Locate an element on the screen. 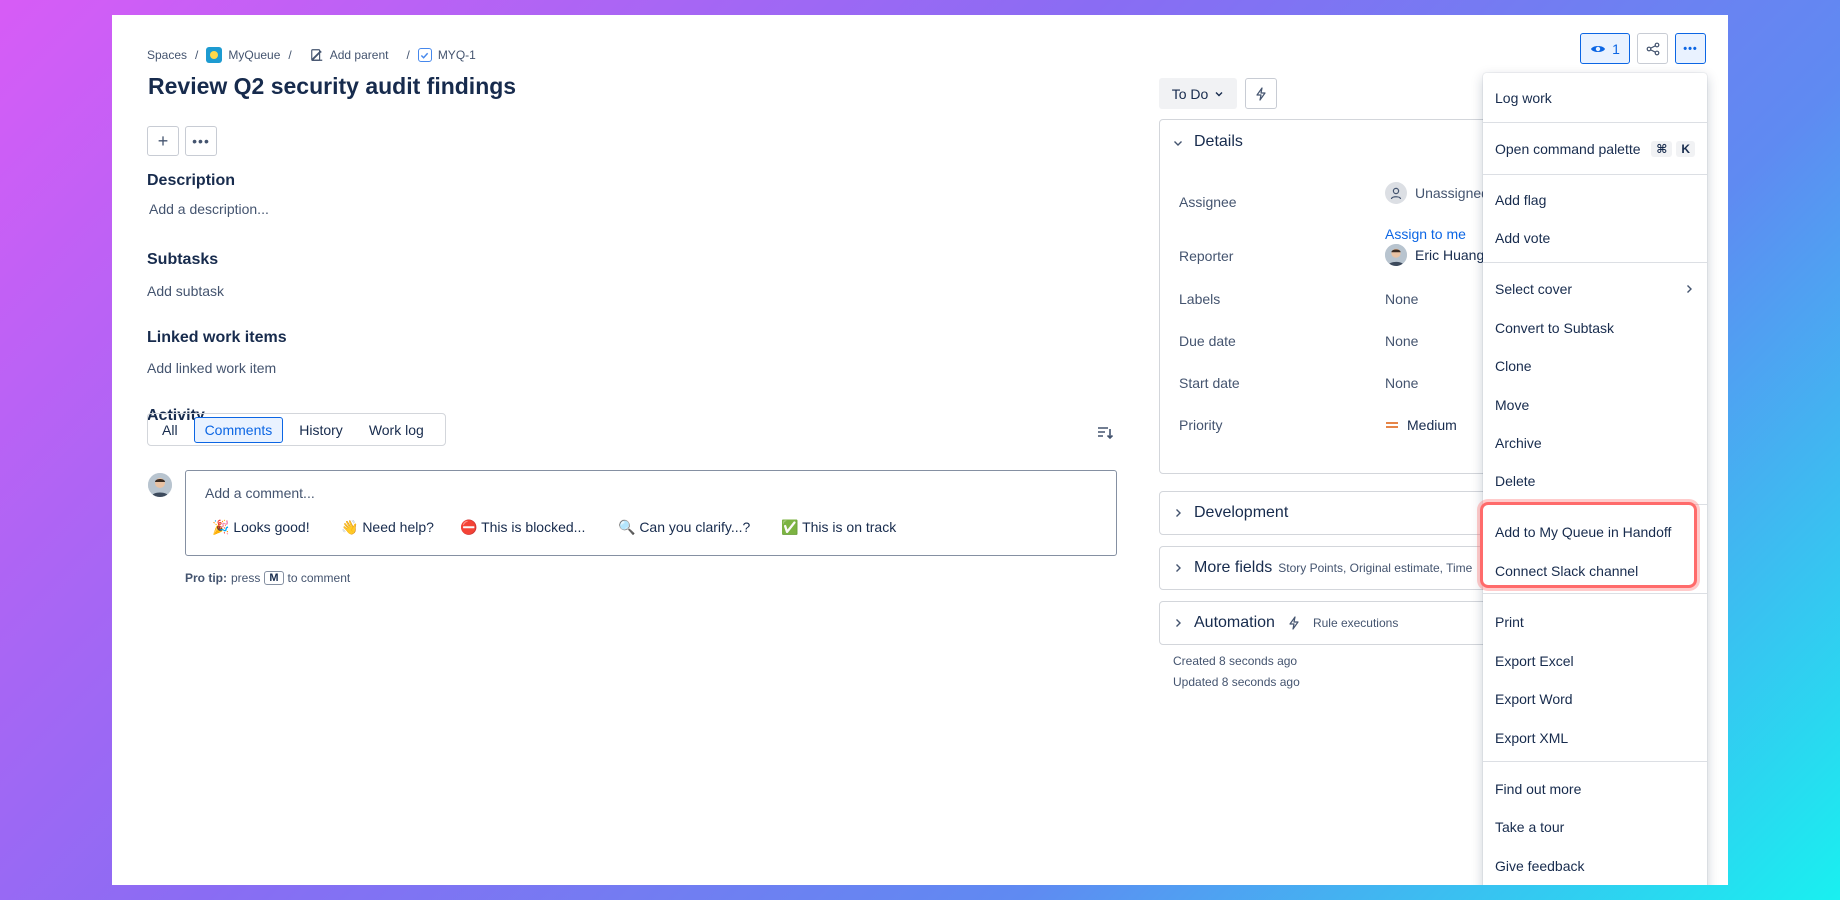  menu-item-label: Export Excel is located at coordinates (1534, 661).